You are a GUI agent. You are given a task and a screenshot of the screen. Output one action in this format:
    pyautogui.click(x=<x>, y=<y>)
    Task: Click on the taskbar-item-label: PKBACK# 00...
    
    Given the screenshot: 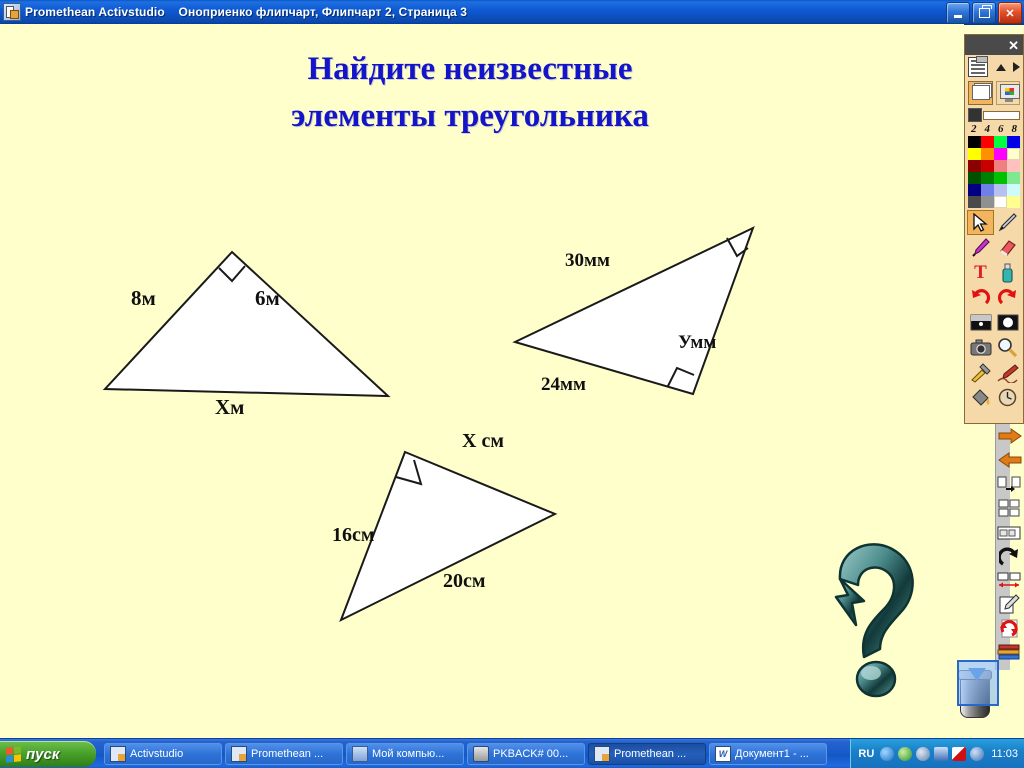 What is the action you would take?
    pyautogui.click(x=531, y=754)
    